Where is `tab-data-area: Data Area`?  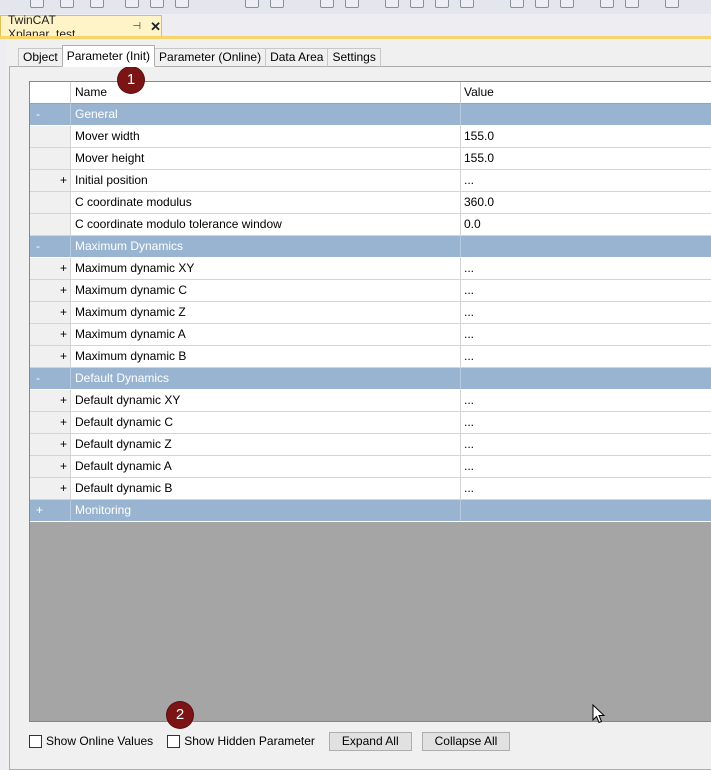
tab-data-area: Data Area is located at coordinates (297, 57).